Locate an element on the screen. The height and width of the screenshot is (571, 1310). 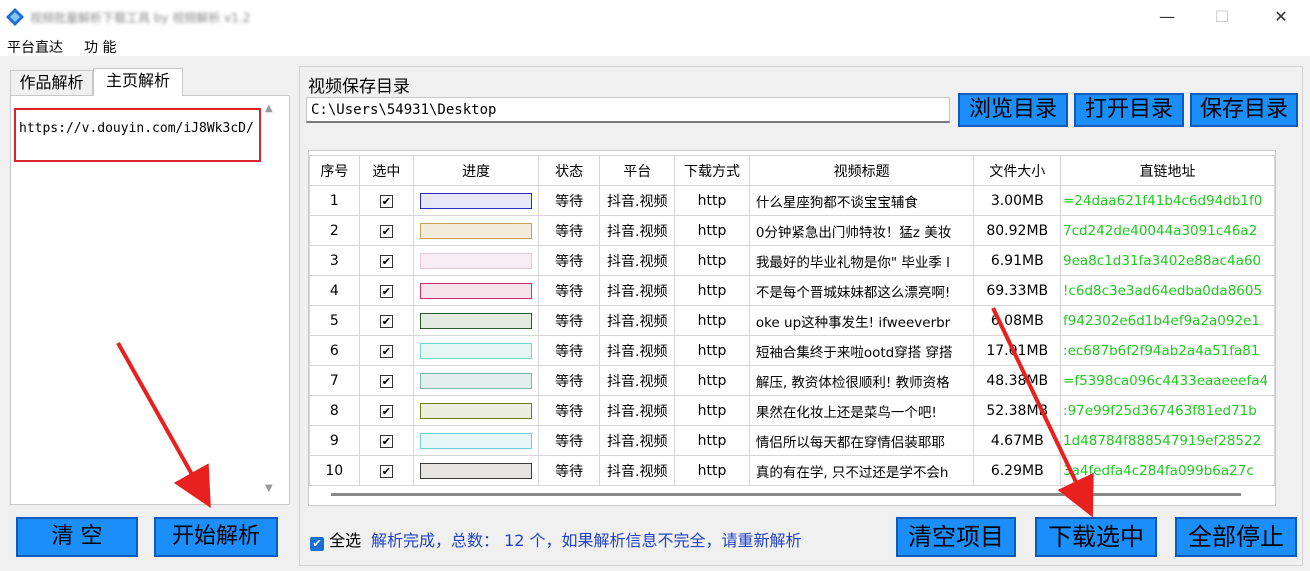
header-download-method: 下载方式 is located at coordinates (712, 170).